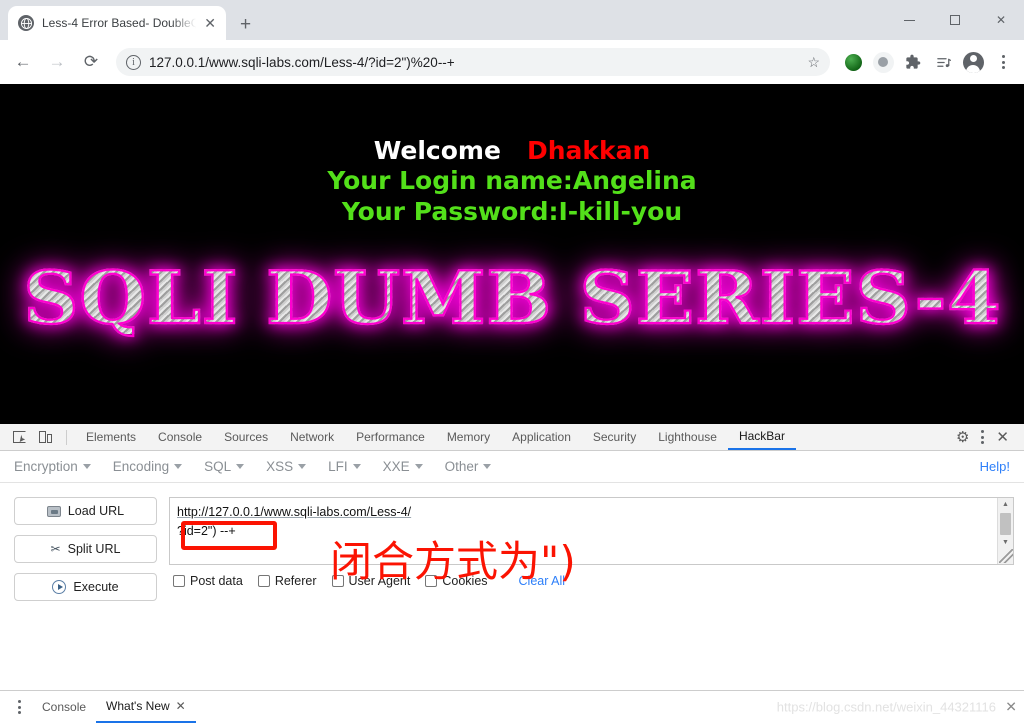 Image resolution: width=1024 pixels, height=723 pixels. Describe the element at coordinates (153, 466) in the screenshot. I see `hackbar-menu-encoding: Encoding` at that location.